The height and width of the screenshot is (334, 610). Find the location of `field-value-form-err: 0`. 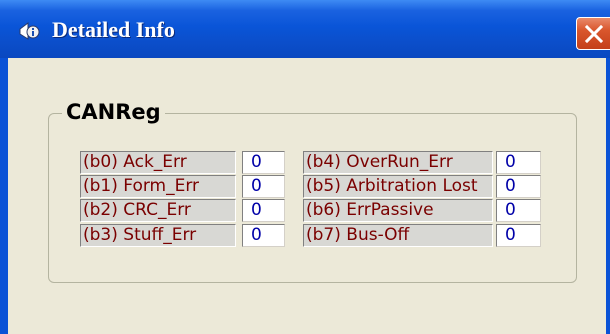

field-value-form-err: 0 is located at coordinates (263, 186).